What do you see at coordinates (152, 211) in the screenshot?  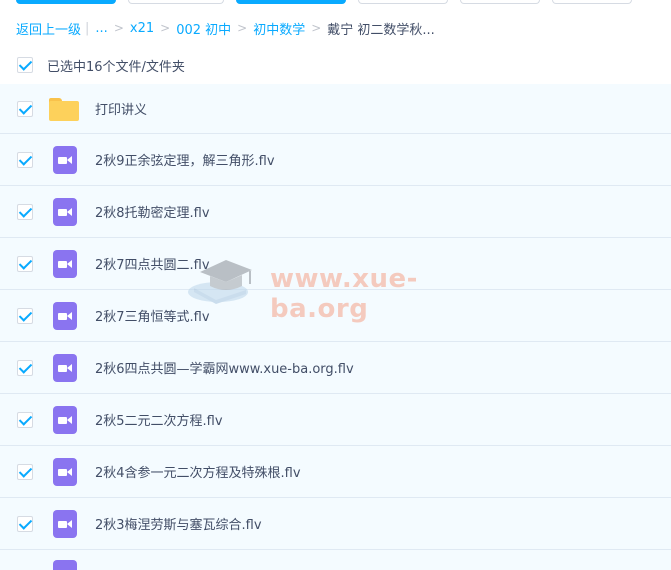 I see `file-name: 2秋8托勒密定理.flv` at bounding box center [152, 211].